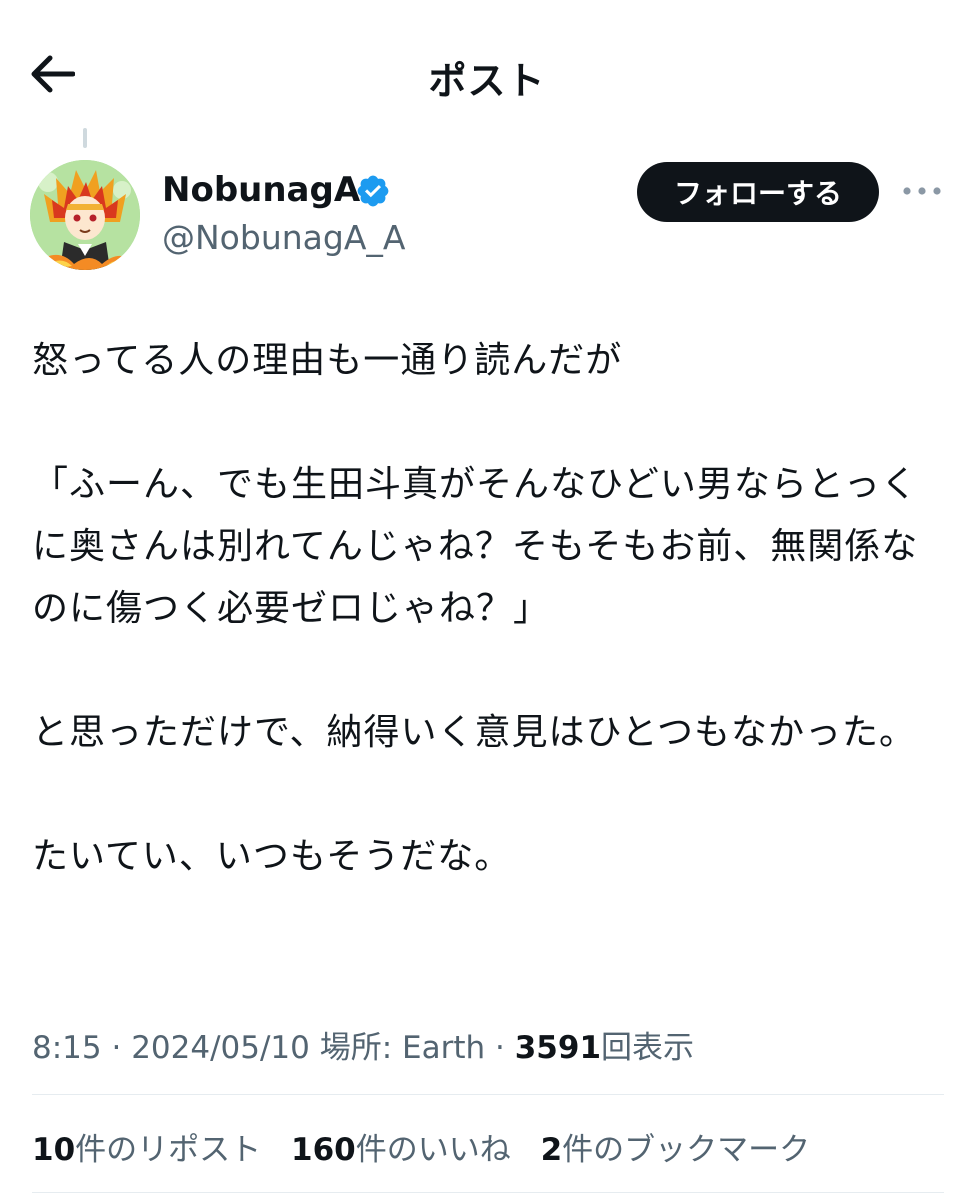  Describe the element at coordinates (85, 138) in the screenshot. I see `thread-connector-line` at that location.